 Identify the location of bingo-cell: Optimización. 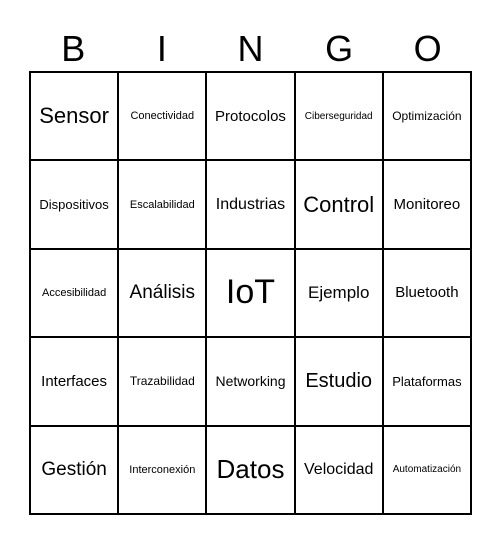
(426, 116).